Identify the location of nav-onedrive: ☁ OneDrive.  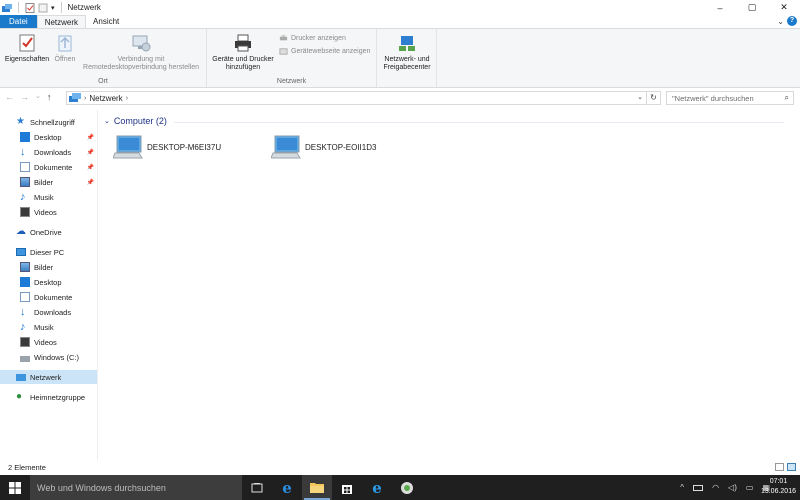
(48, 232).